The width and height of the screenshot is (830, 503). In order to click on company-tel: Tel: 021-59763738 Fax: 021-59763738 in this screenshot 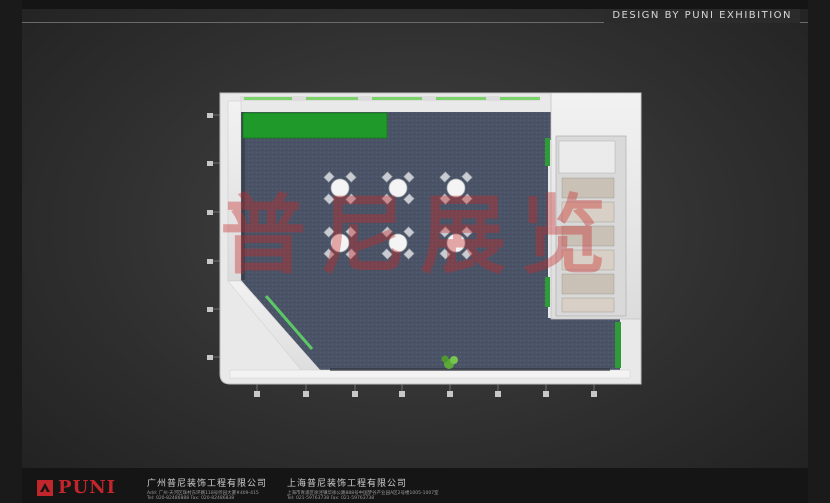, I will do `click(331, 498)`.